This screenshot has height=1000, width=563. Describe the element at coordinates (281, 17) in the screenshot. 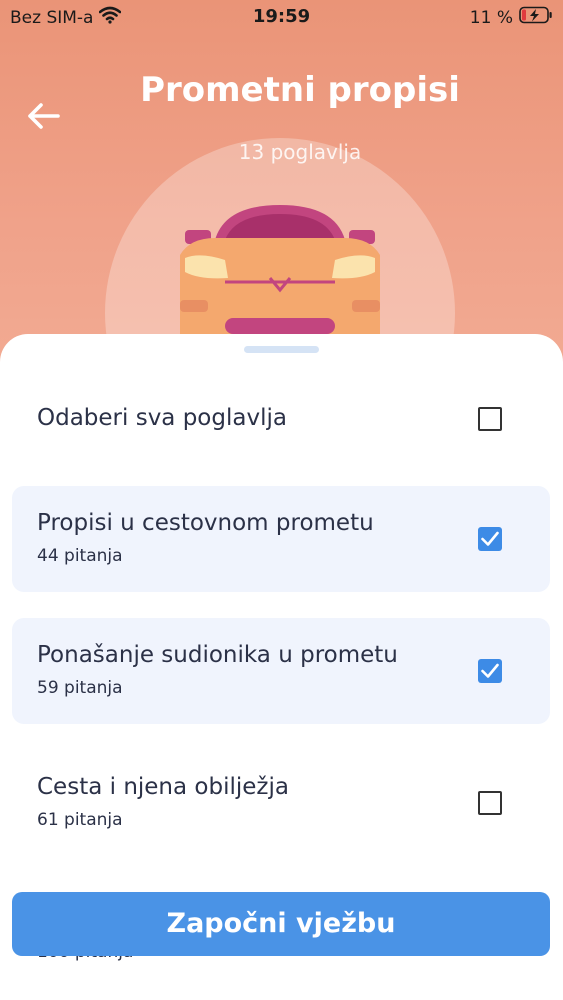

I see `status-bar: Bez SIM-a 19:59 11 %` at that location.